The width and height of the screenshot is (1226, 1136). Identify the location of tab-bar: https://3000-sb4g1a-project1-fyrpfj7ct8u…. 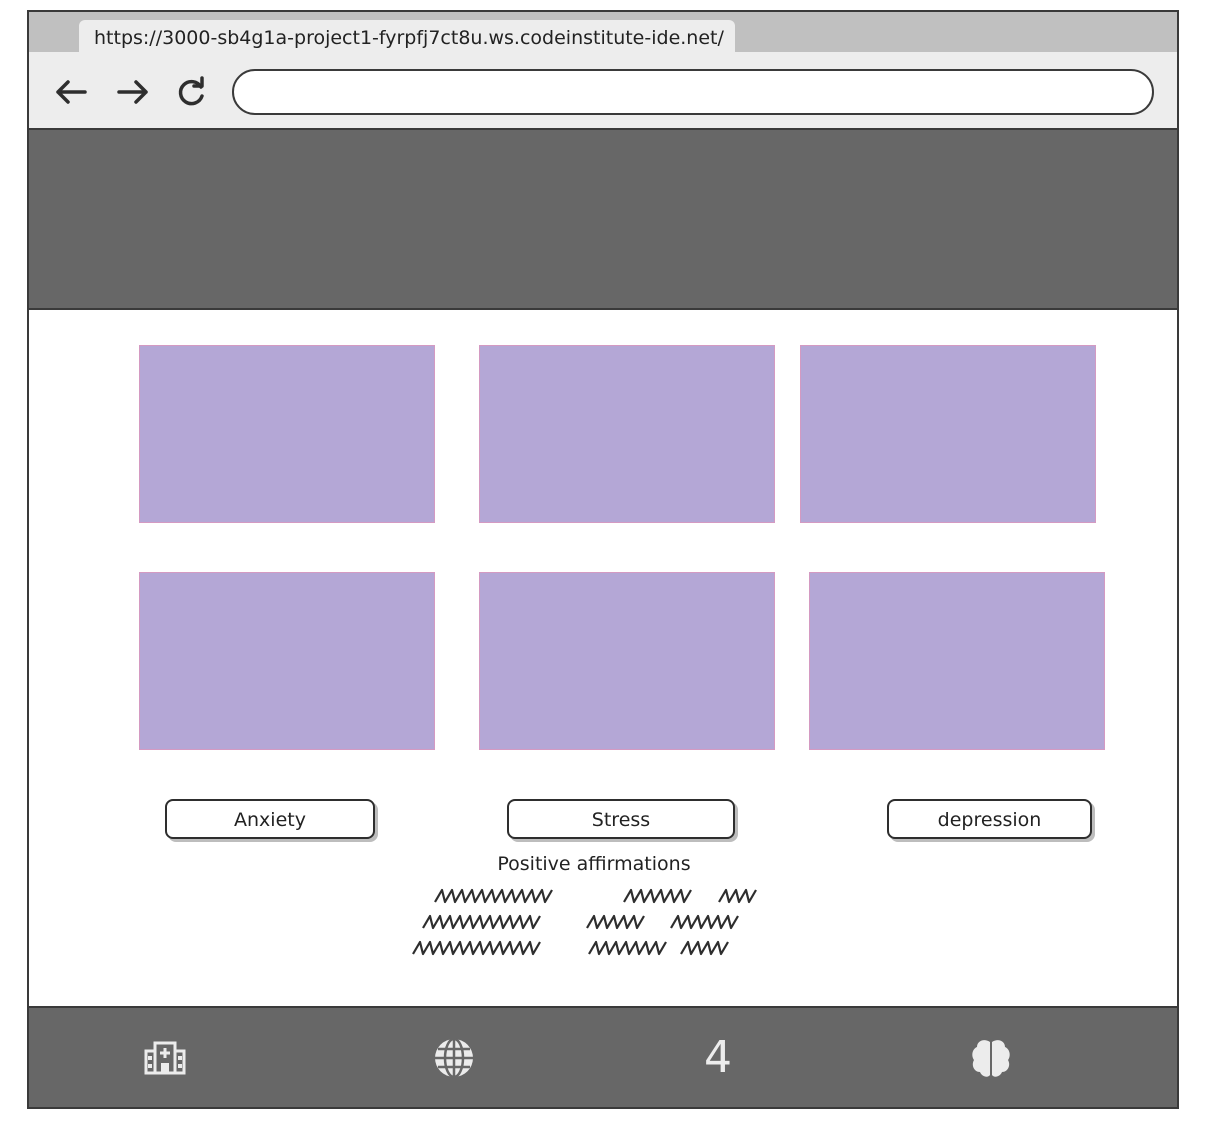
(603, 32).